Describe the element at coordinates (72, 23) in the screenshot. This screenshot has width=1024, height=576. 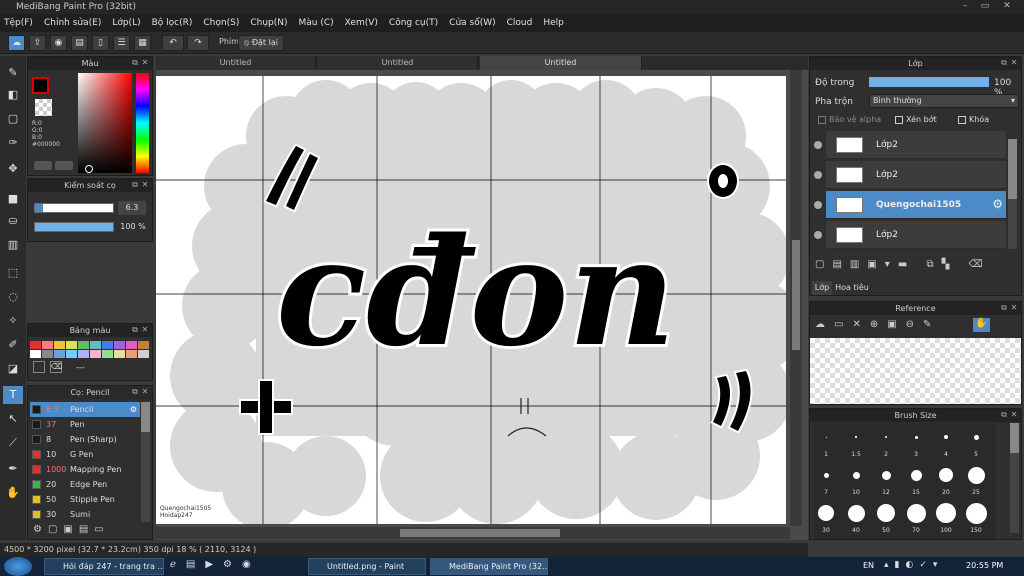
I see `menu-edit: Chỉnh sửa(E)` at that location.